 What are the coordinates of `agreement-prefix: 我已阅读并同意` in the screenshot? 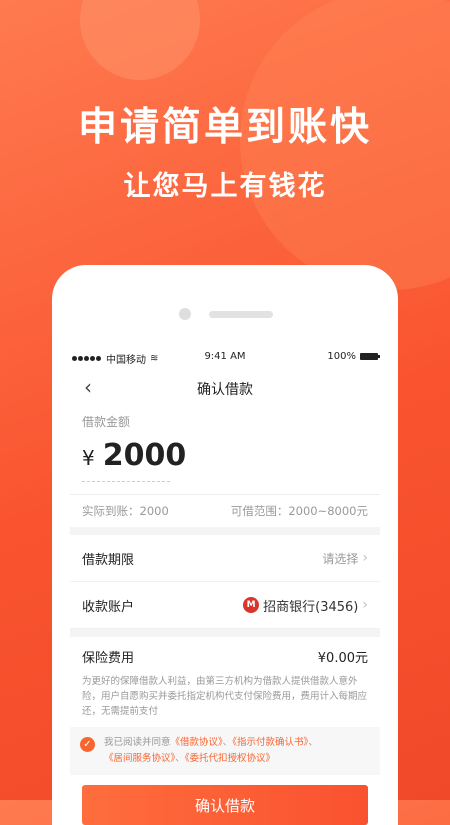 It's located at (137, 742).